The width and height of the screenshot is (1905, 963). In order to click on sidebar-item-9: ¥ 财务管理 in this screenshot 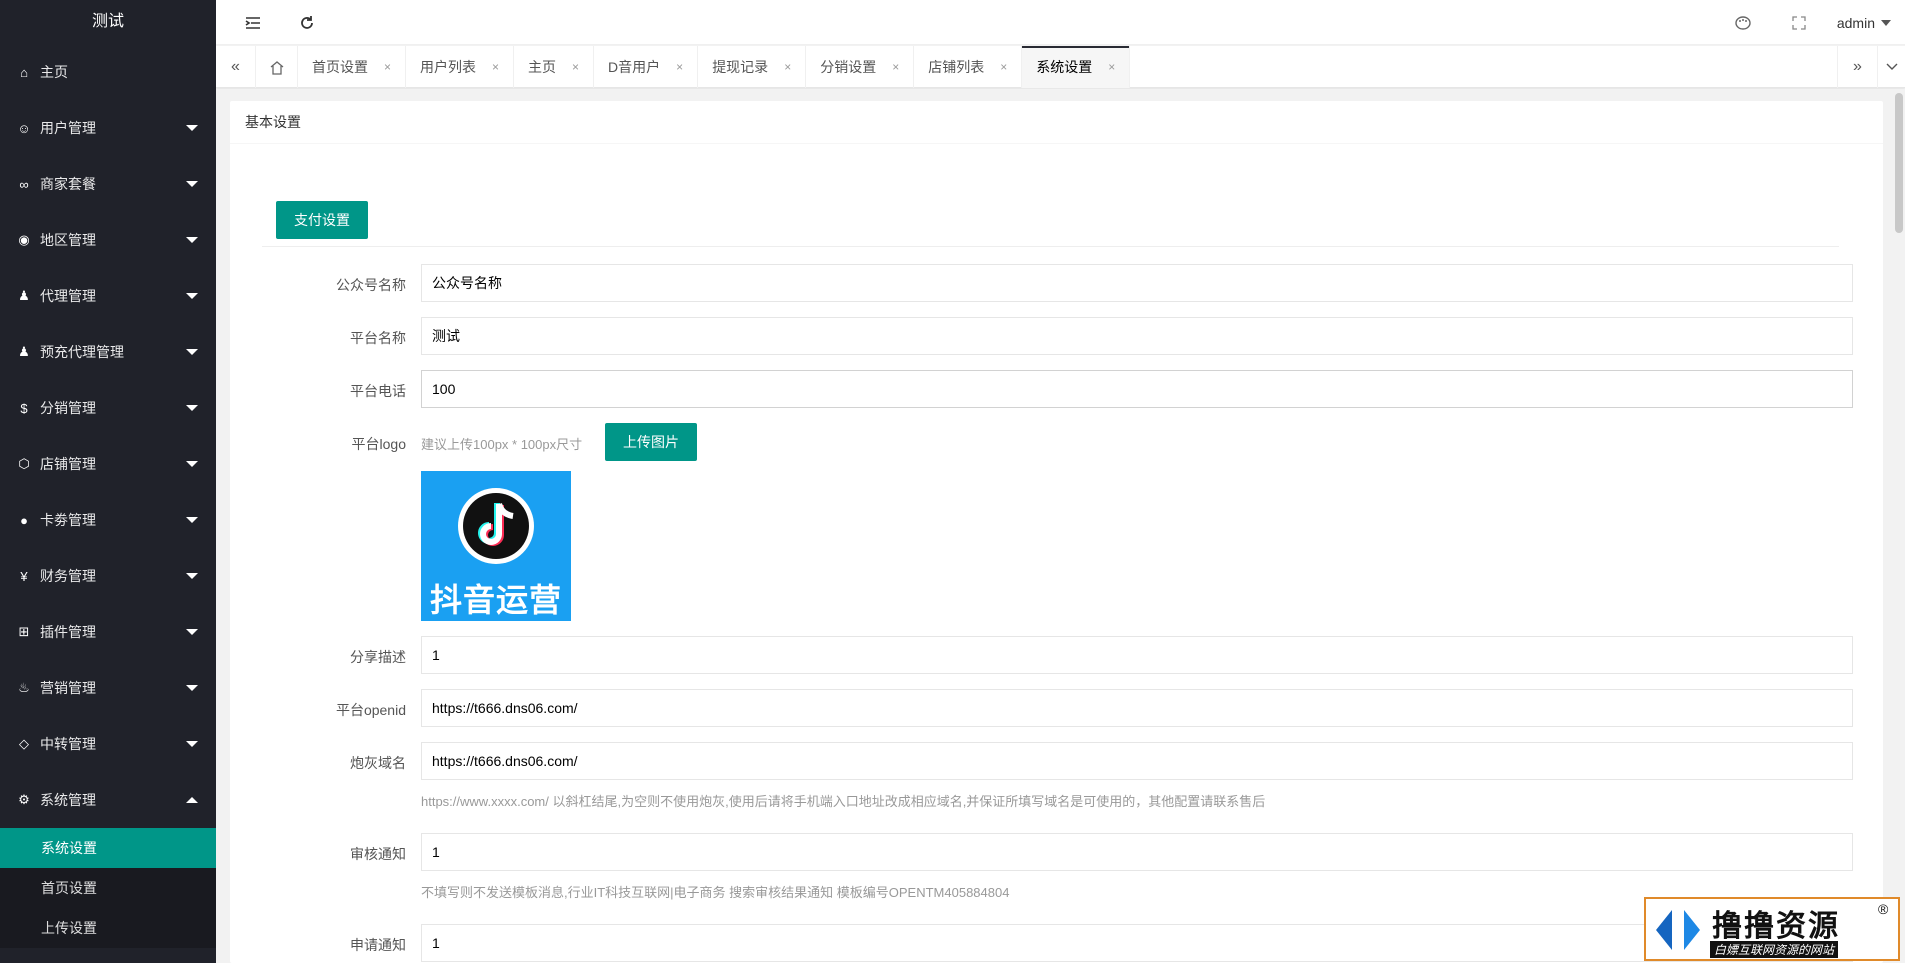, I will do `click(108, 576)`.